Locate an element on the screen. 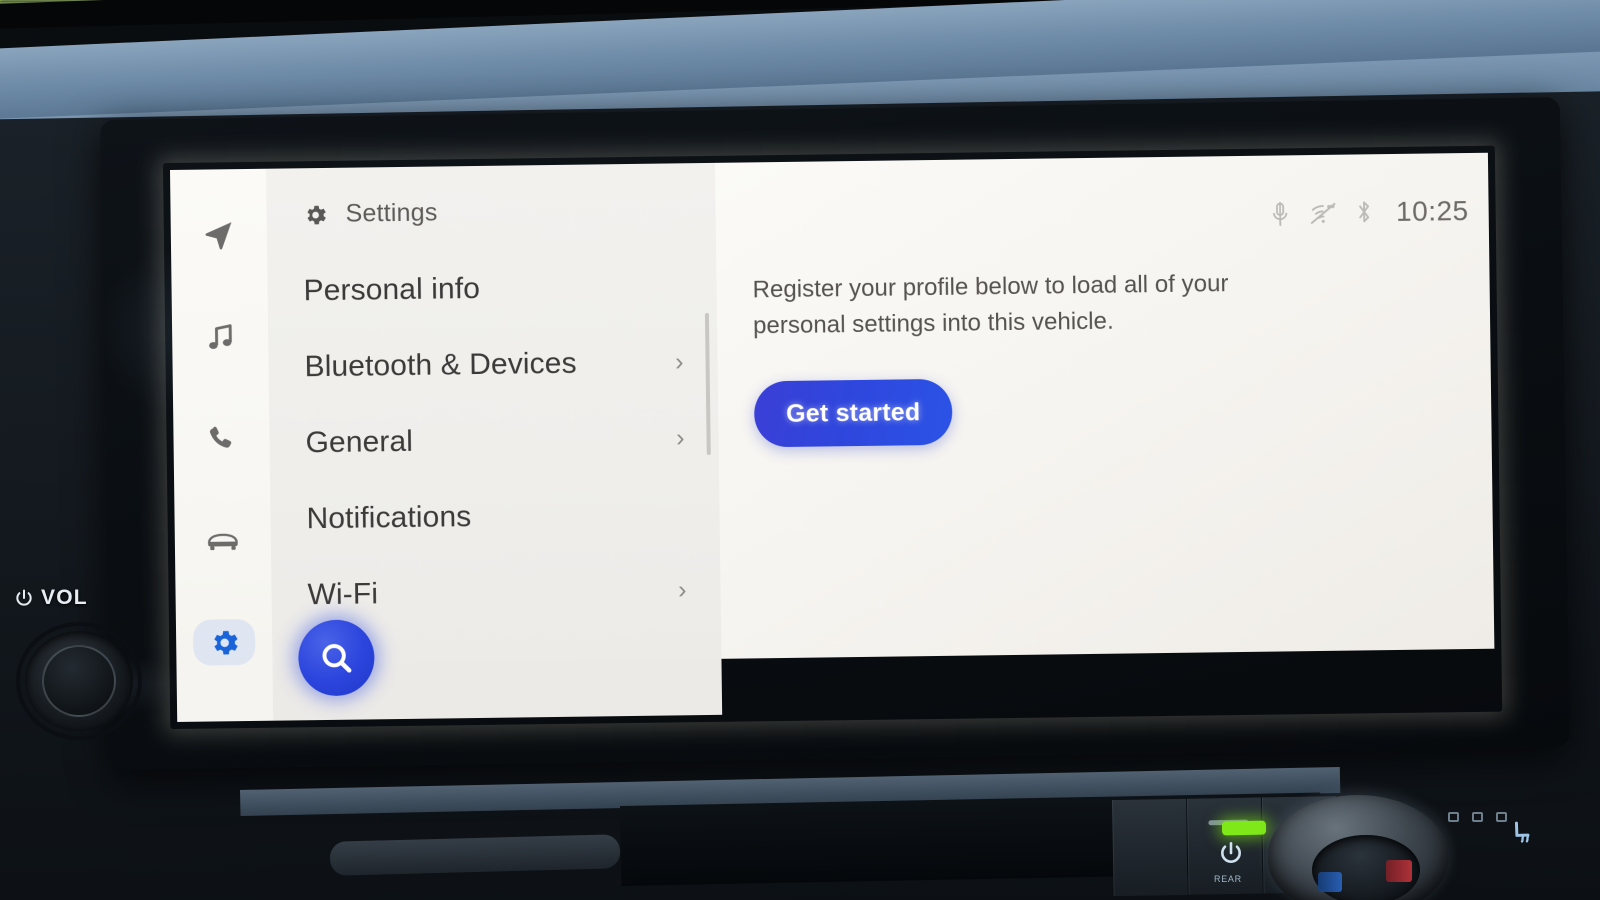 The width and height of the screenshot is (1600, 900). rail-item-settings is located at coordinates (224, 642).